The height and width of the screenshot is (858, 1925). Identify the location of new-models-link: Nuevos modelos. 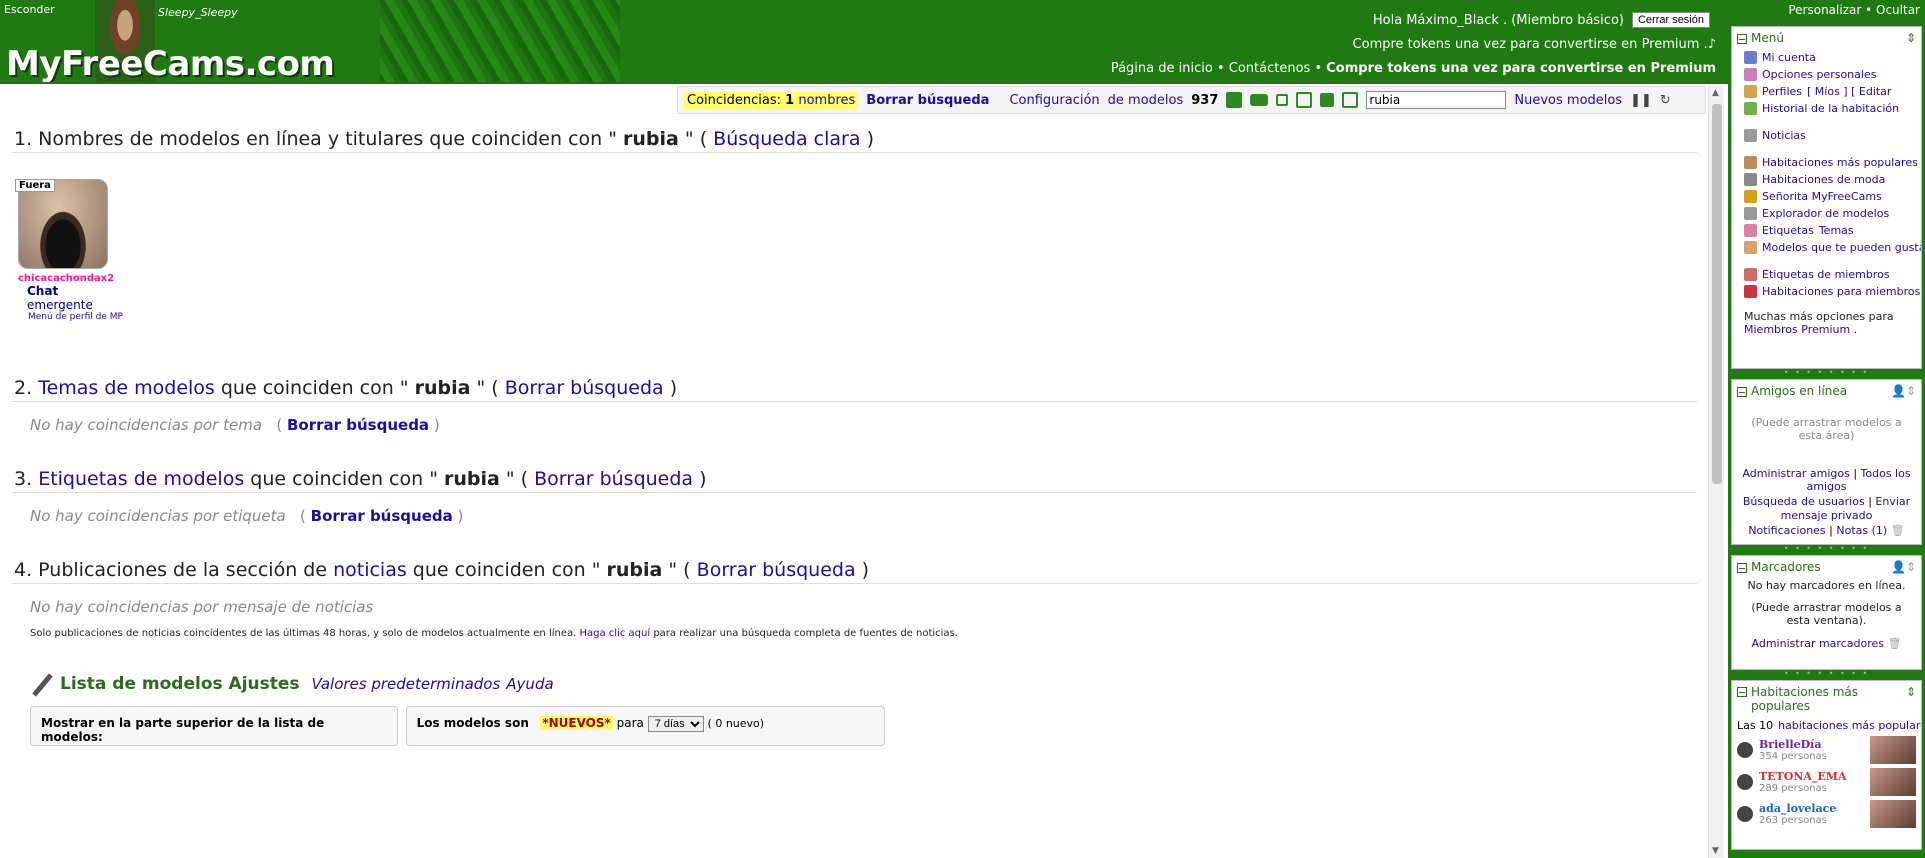
(1568, 100).